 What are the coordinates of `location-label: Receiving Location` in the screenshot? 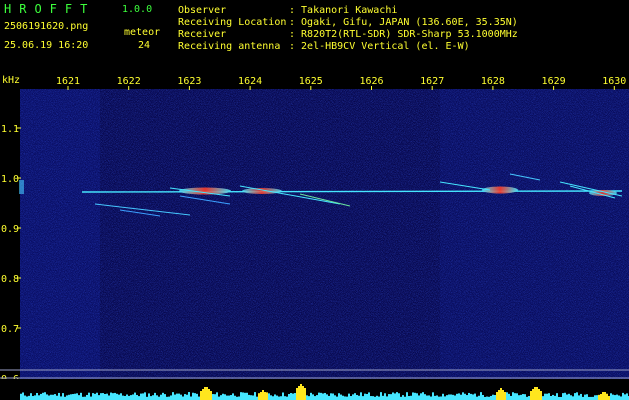 It's located at (232, 22).